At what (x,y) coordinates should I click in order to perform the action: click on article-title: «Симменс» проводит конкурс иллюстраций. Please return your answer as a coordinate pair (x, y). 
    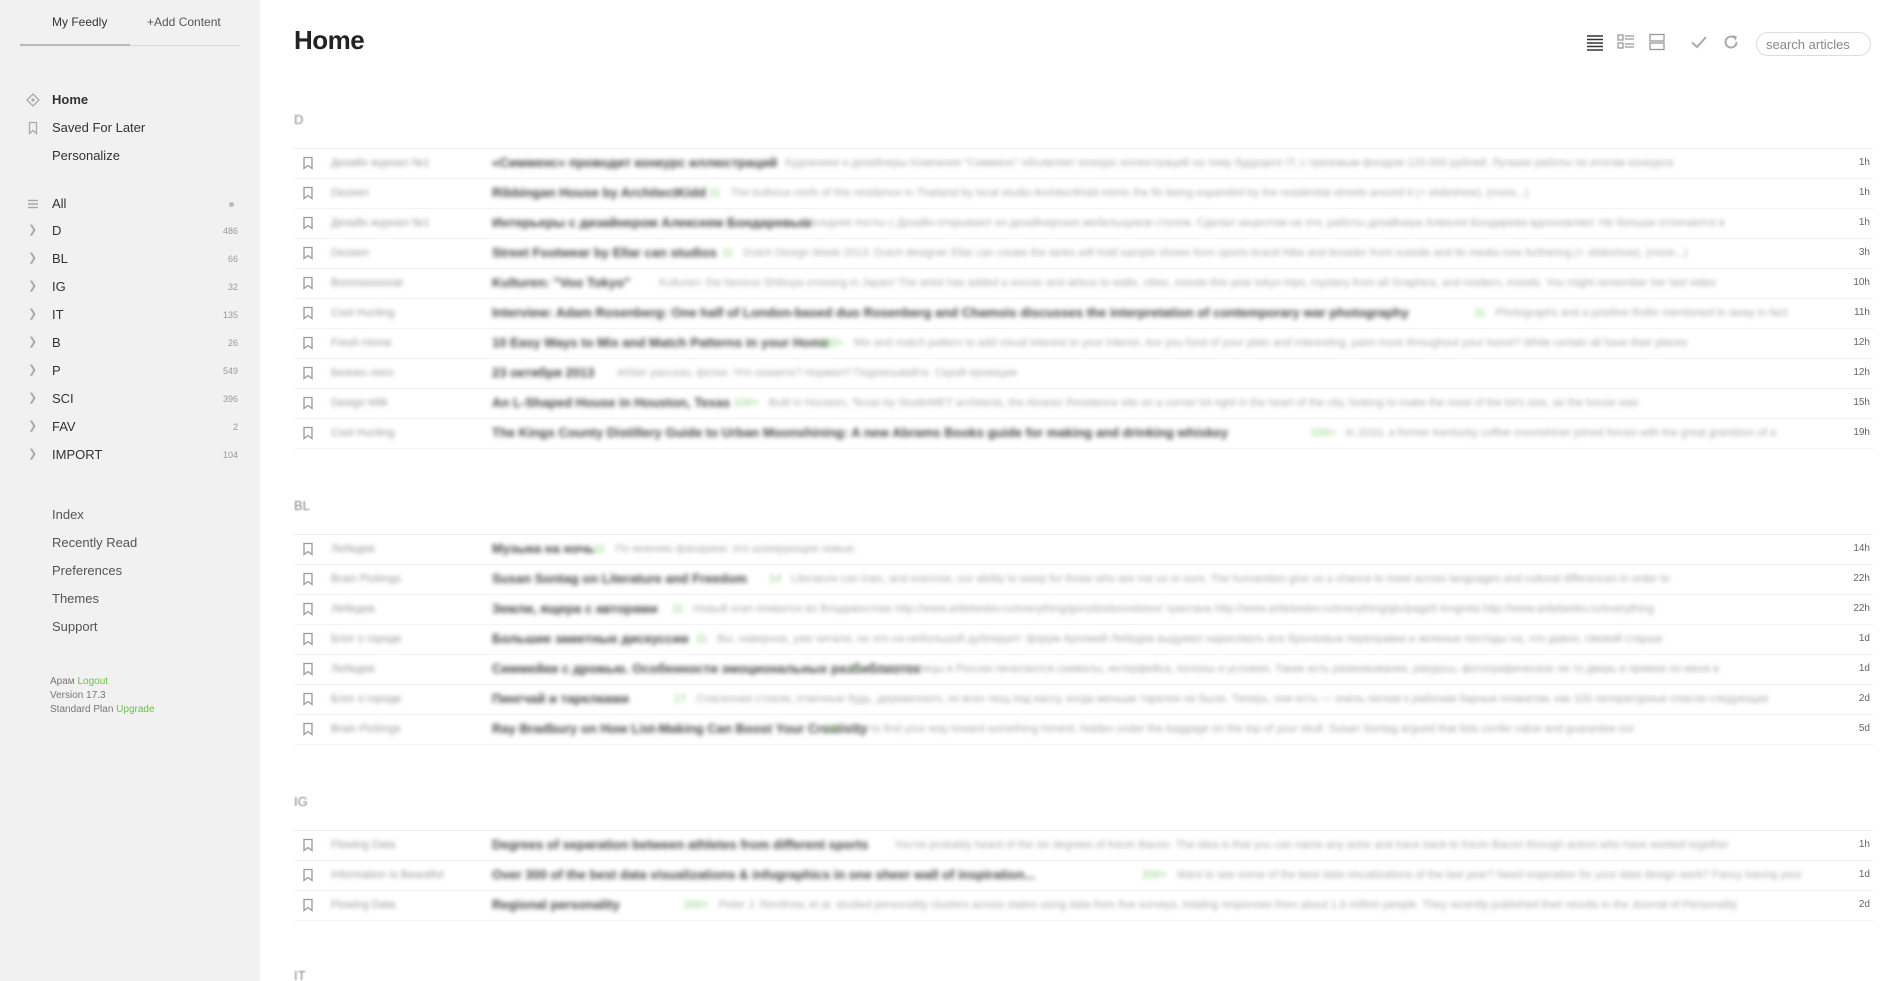
    Looking at the image, I should click on (634, 162).